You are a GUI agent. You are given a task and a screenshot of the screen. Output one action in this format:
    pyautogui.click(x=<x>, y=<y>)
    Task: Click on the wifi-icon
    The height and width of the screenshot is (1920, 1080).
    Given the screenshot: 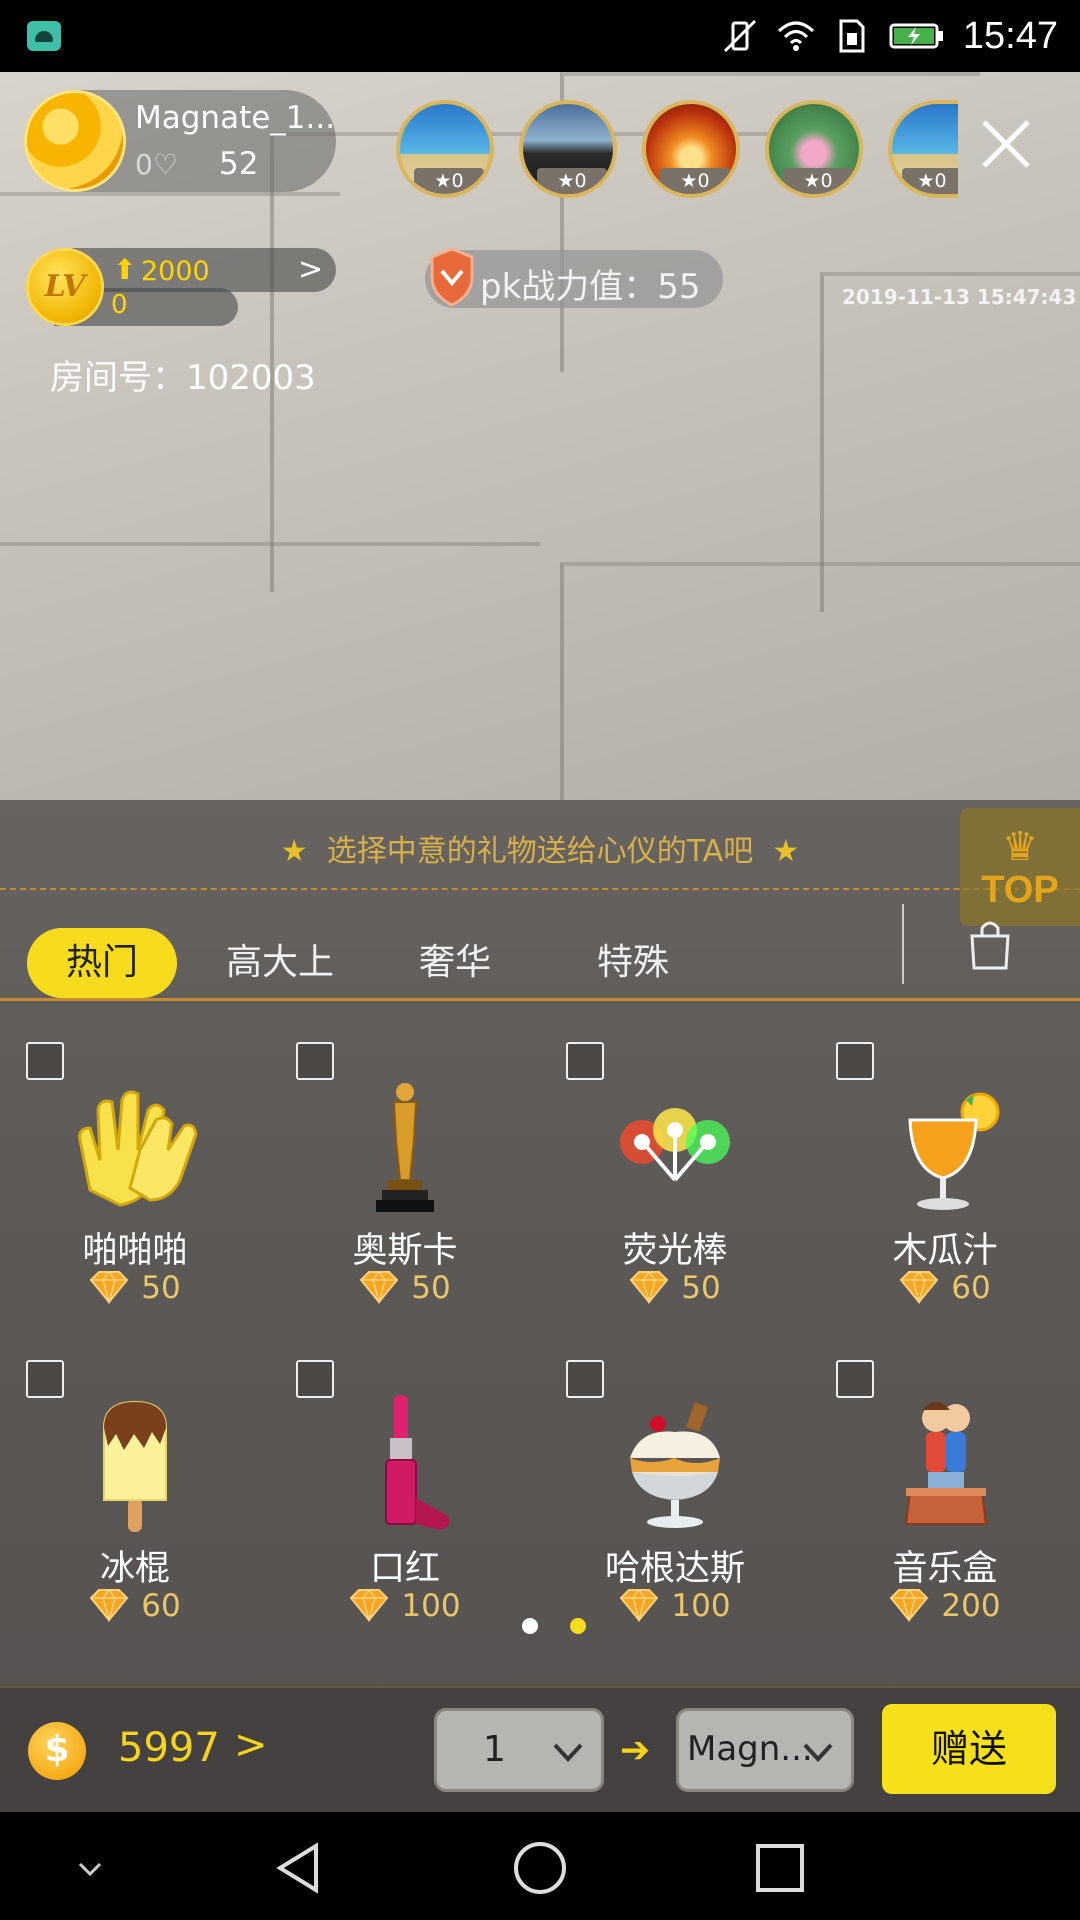 What is the action you would take?
    pyautogui.click(x=795, y=36)
    